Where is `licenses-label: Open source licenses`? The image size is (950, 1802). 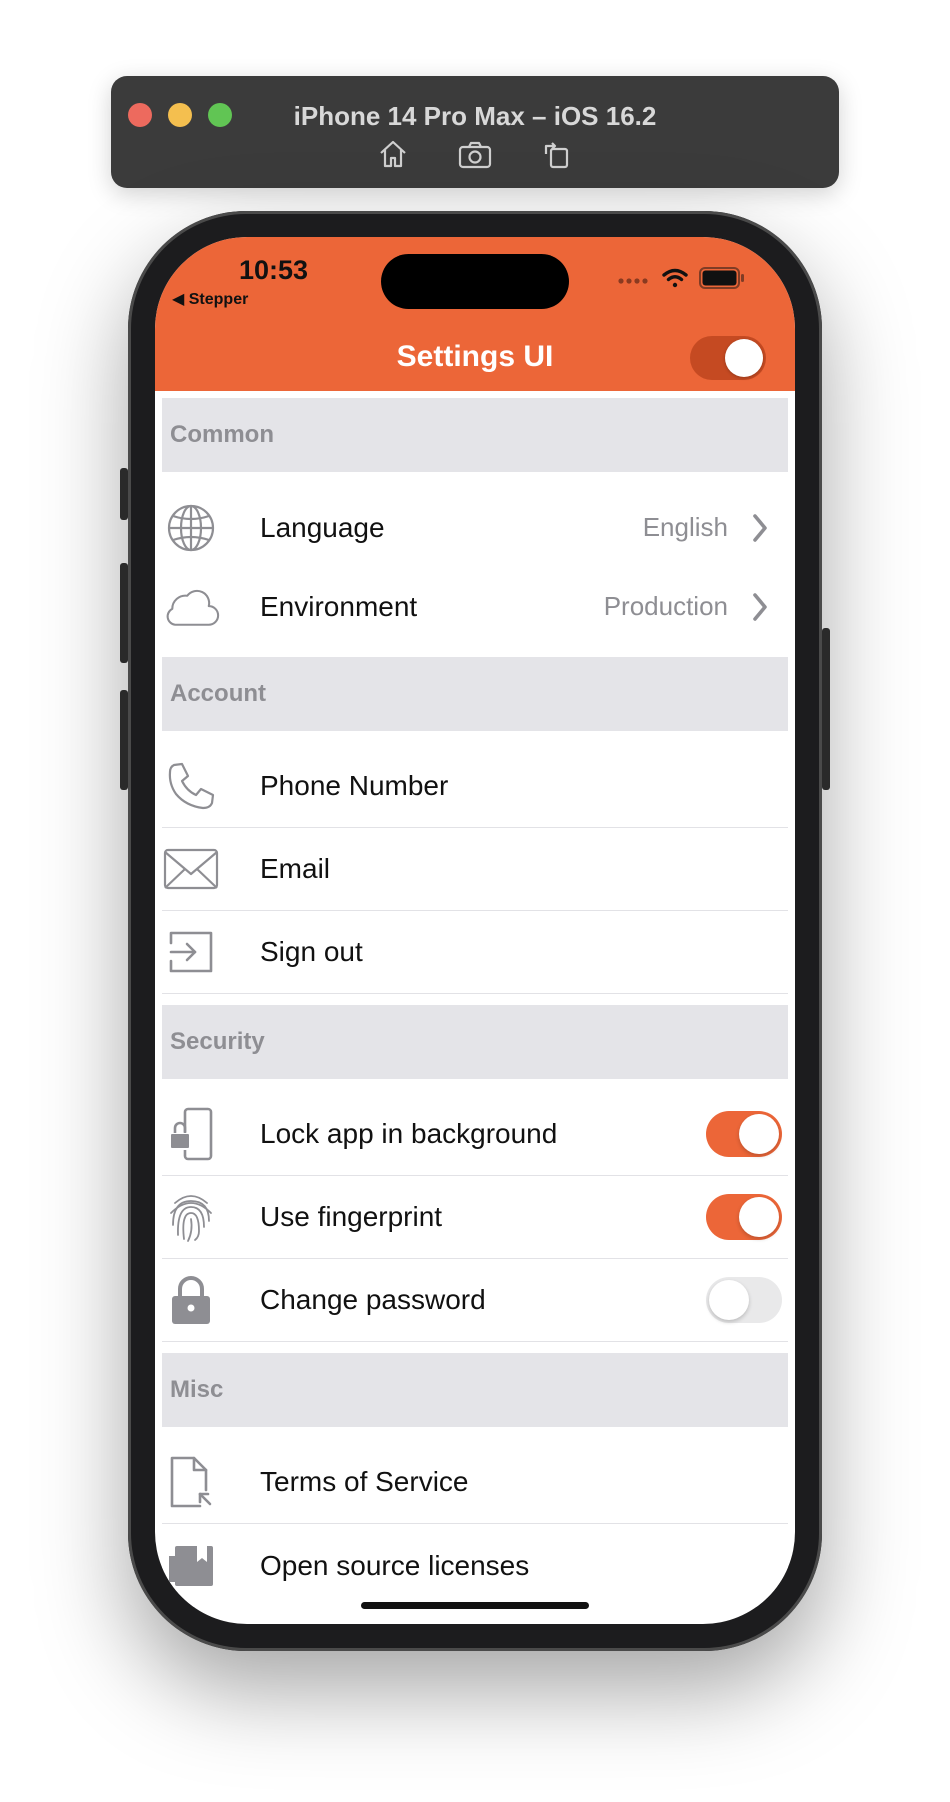 licenses-label: Open source licenses is located at coordinates (395, 1565).